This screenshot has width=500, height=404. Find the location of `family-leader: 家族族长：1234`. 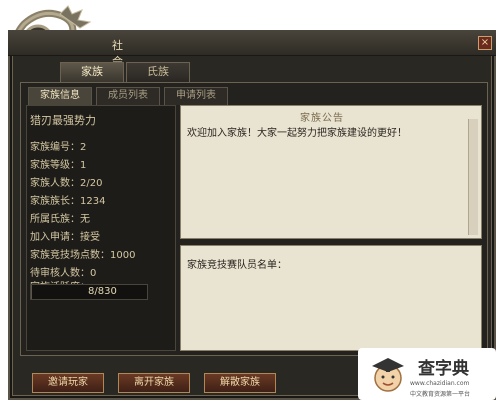

family-leader: 家族族长：1234 is located at coordinates (68, 201).